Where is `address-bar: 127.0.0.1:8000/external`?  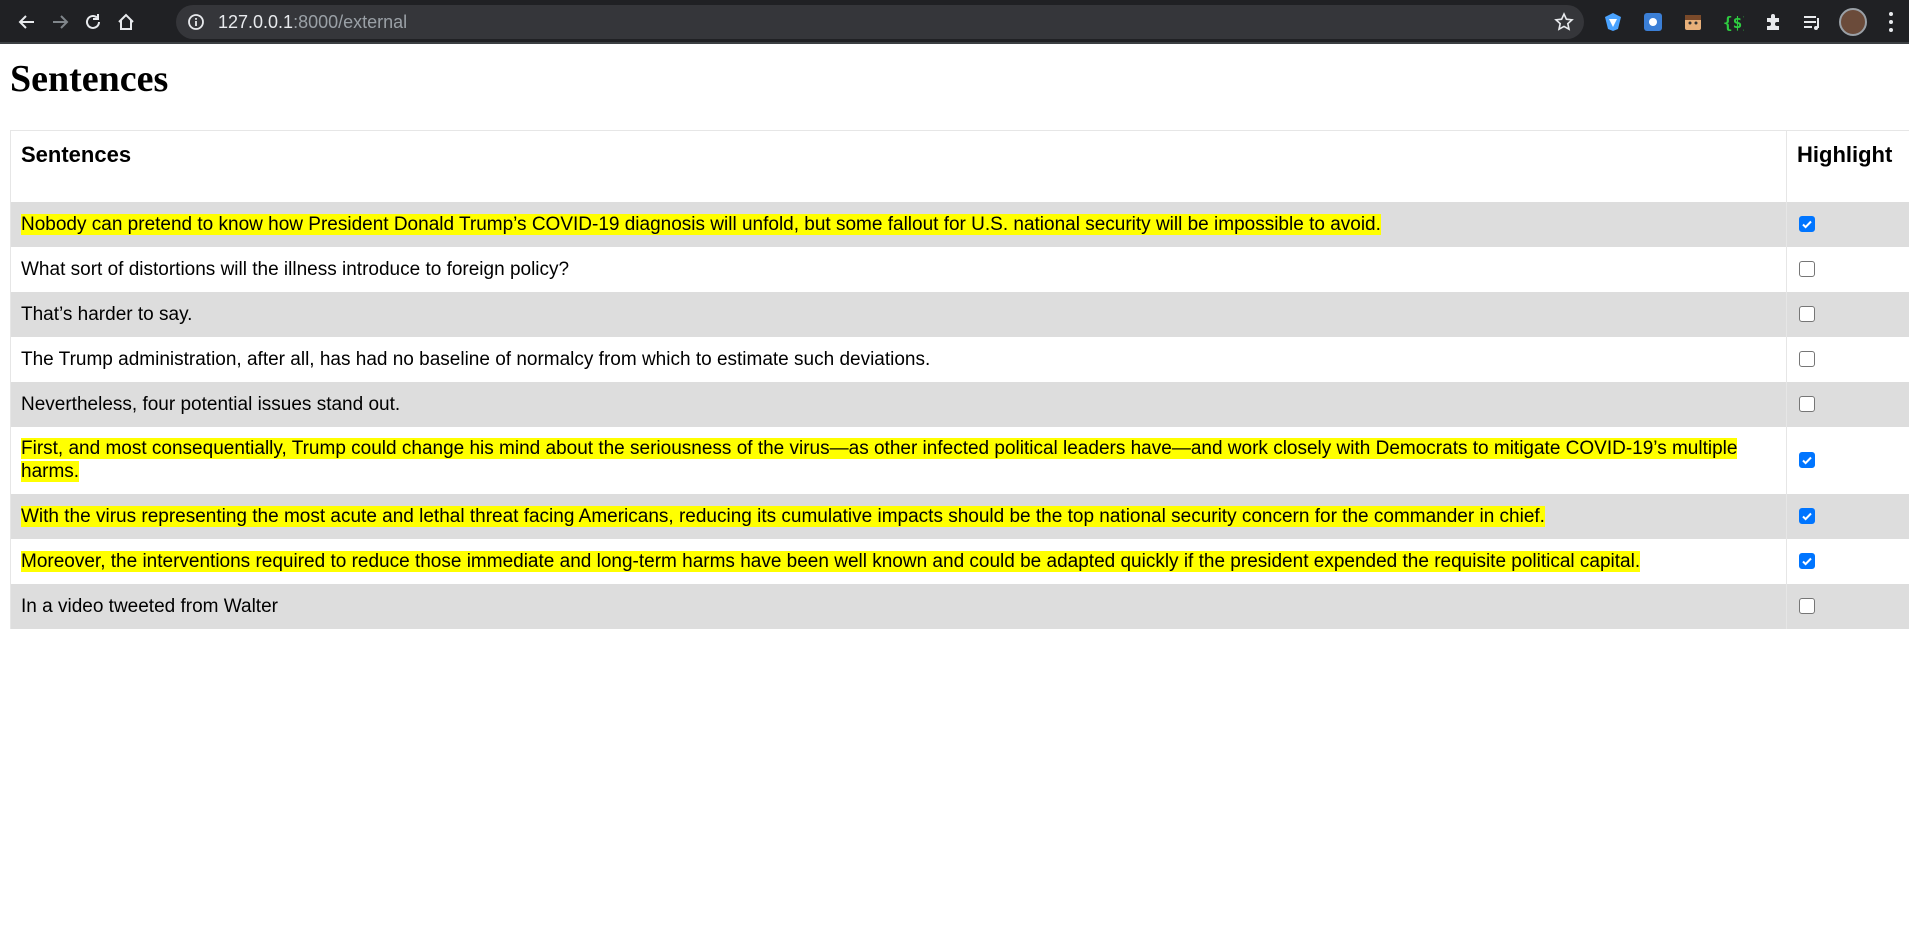
address-bar: 127.0.0.1:8000/external is located at coordinates (880, 22).